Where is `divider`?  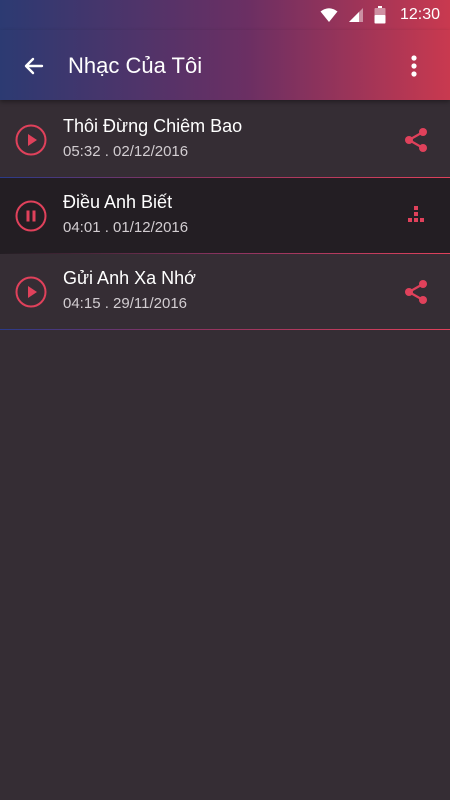
divider is located at coordinates (225, 329).